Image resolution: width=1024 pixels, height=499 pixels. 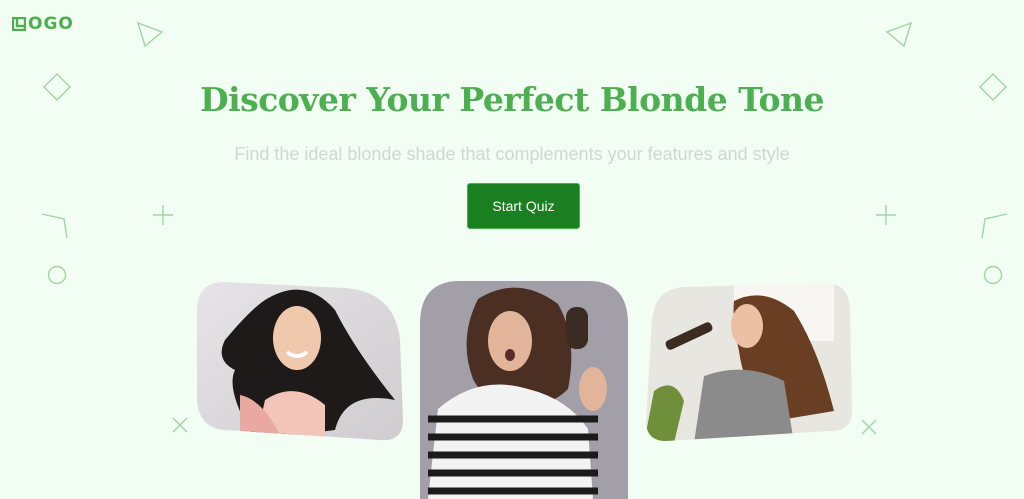 What do you see at coordinates (749, 362) in the screenshot?
I see `brushing-hair-woman-photo` at bounding box center [749, 362].